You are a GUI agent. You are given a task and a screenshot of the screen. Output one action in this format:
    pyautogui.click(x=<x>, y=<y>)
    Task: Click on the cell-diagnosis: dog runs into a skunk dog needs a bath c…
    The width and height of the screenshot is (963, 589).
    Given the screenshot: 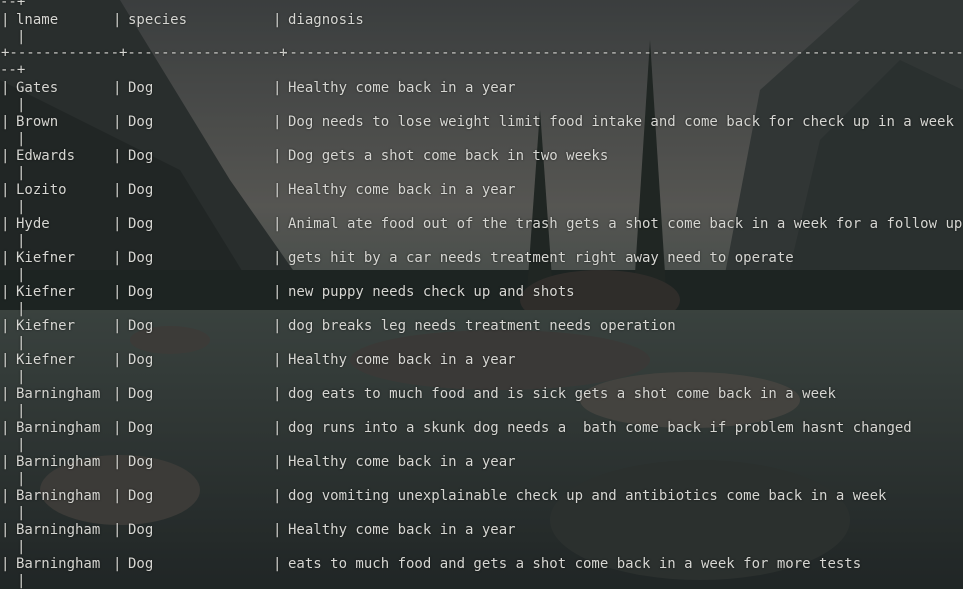 What is the action you would take?
    pyautogui.click(x=600, y=428)
    